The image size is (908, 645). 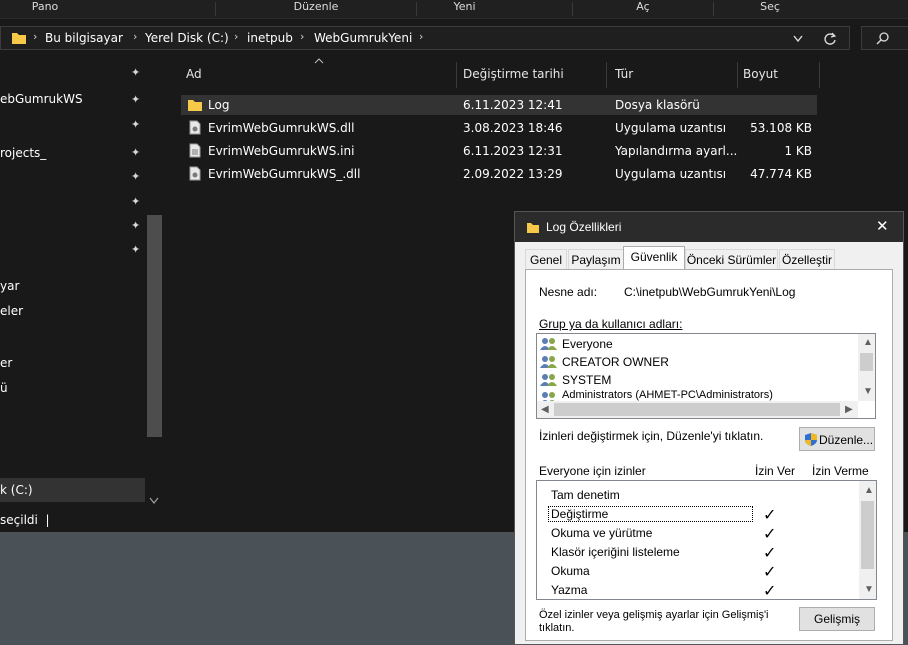 I want to click on column-header-name: Ad, so click(x=194, y=74).